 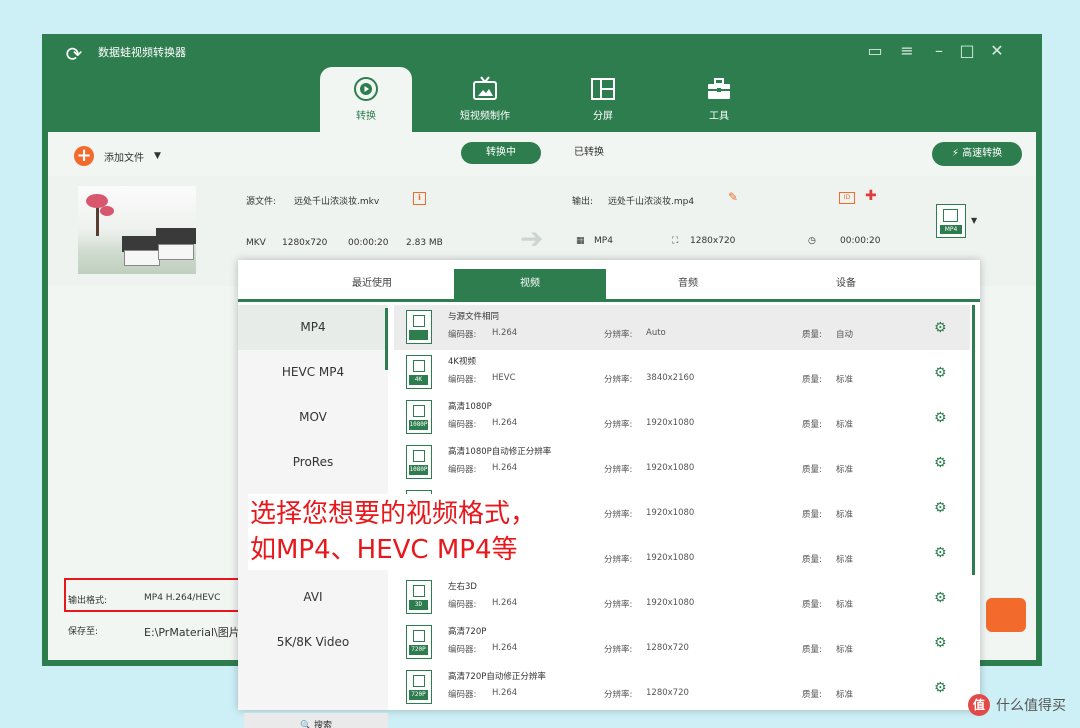 What do you see at coordinates (313, 642) in the screenshot?
I see `format-item-5k8k: 5K/8K Video` at bounding box center [313, 642].